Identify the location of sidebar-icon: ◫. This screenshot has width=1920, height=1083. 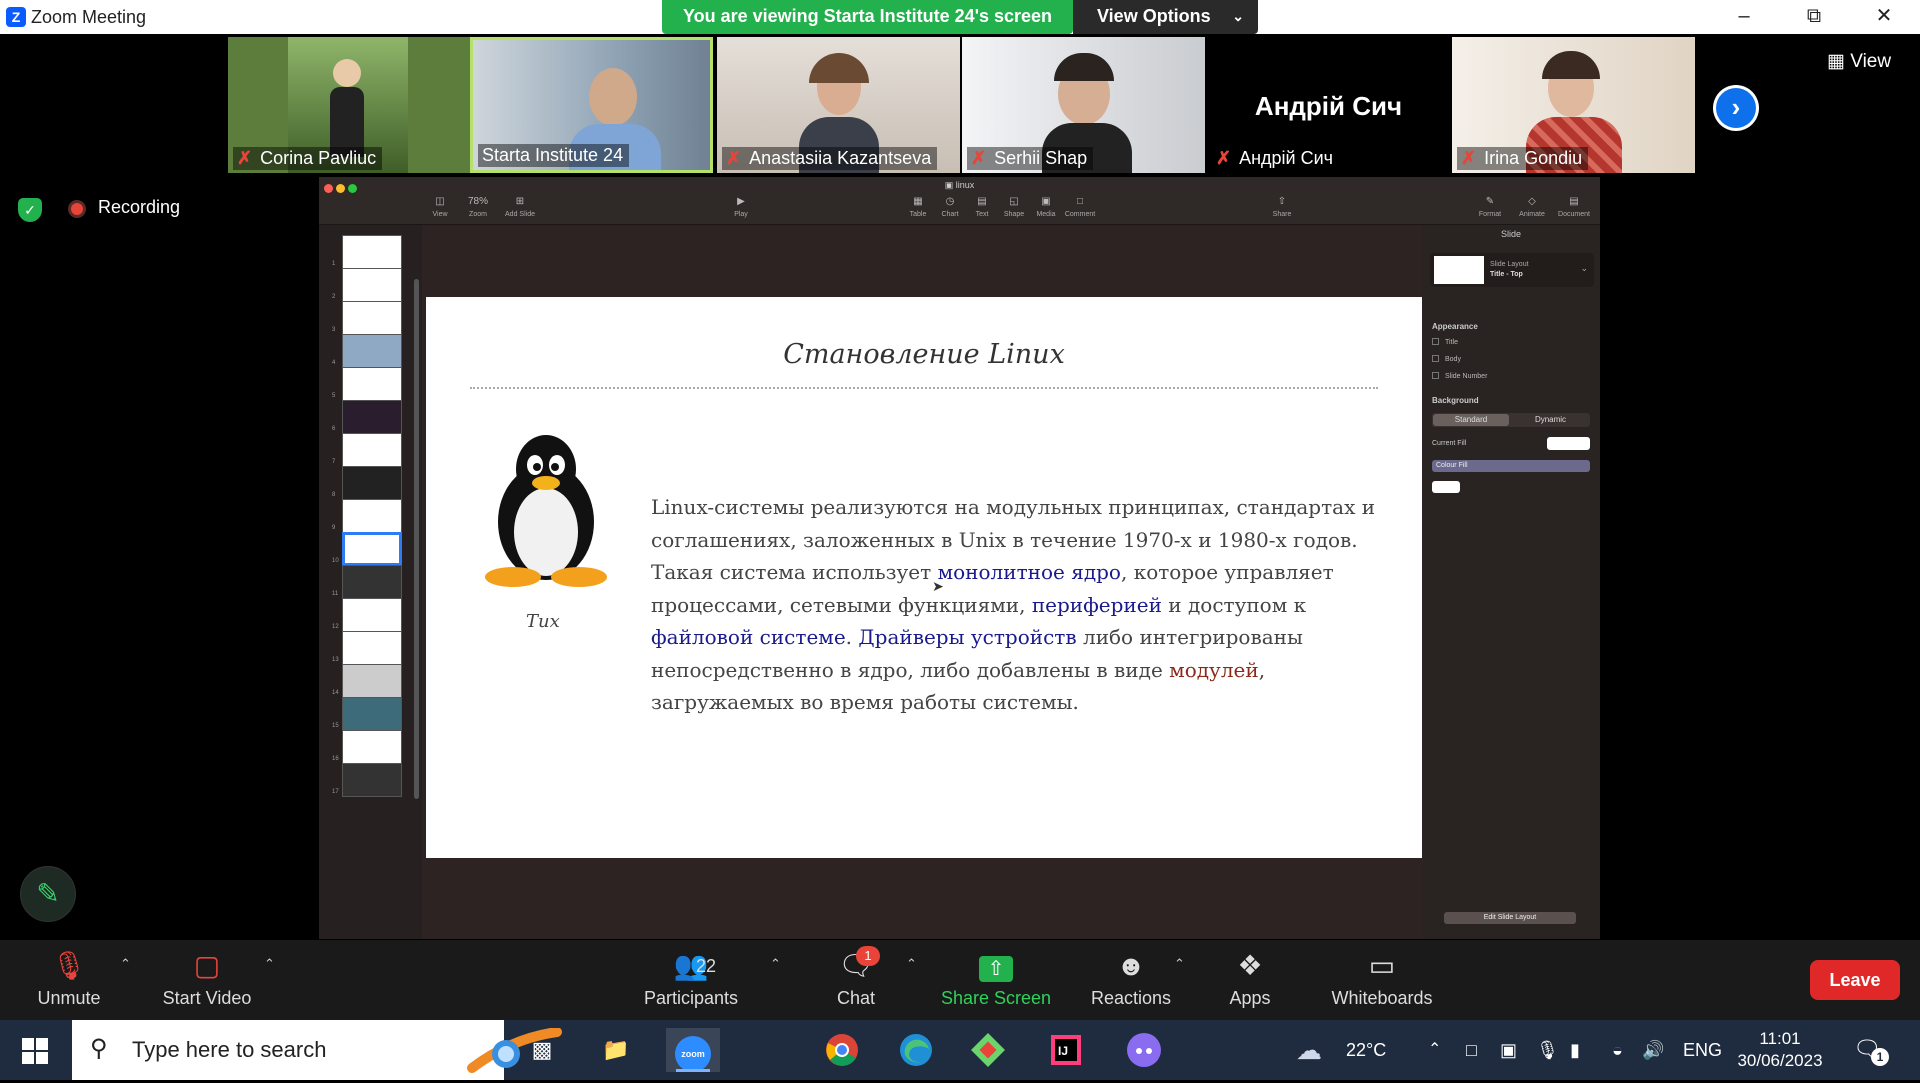
(440, 201).